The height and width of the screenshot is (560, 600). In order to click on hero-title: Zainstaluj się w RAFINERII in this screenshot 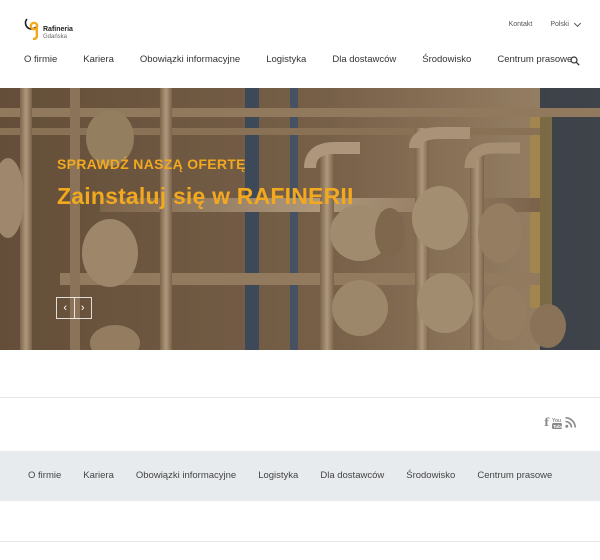, I will do `click(205, 196)`.